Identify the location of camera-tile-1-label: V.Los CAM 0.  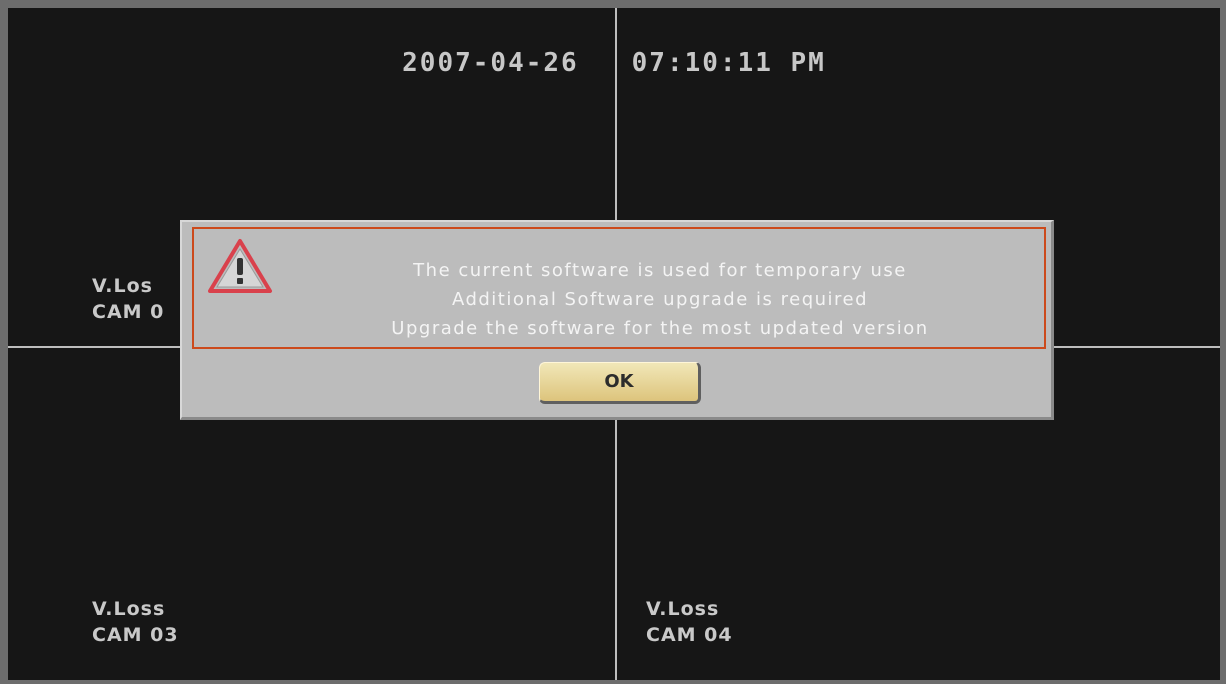
(128, 299).